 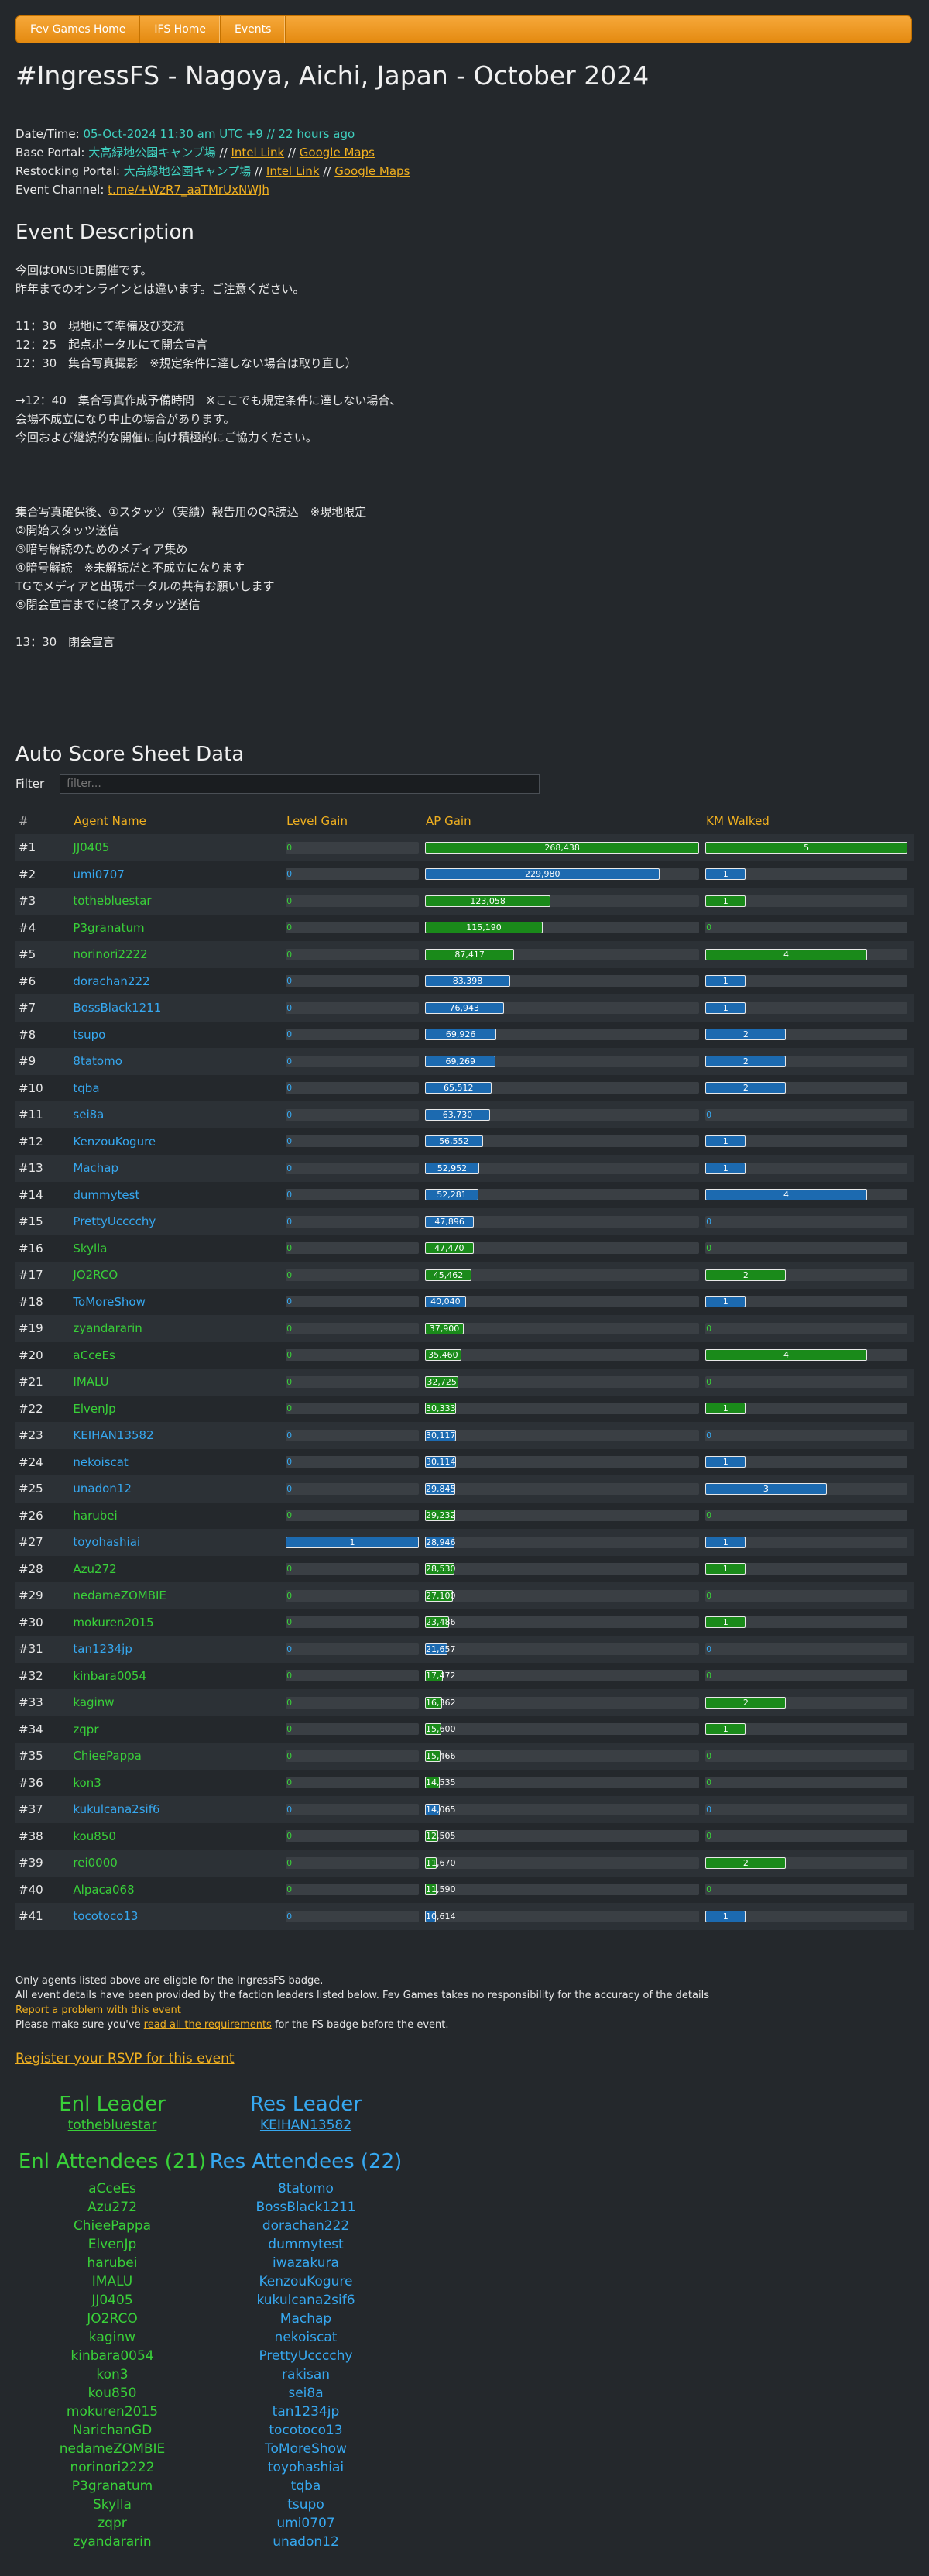 I want to click on agent-name-cell: 8tatomo, so click(x=179, y=1061).